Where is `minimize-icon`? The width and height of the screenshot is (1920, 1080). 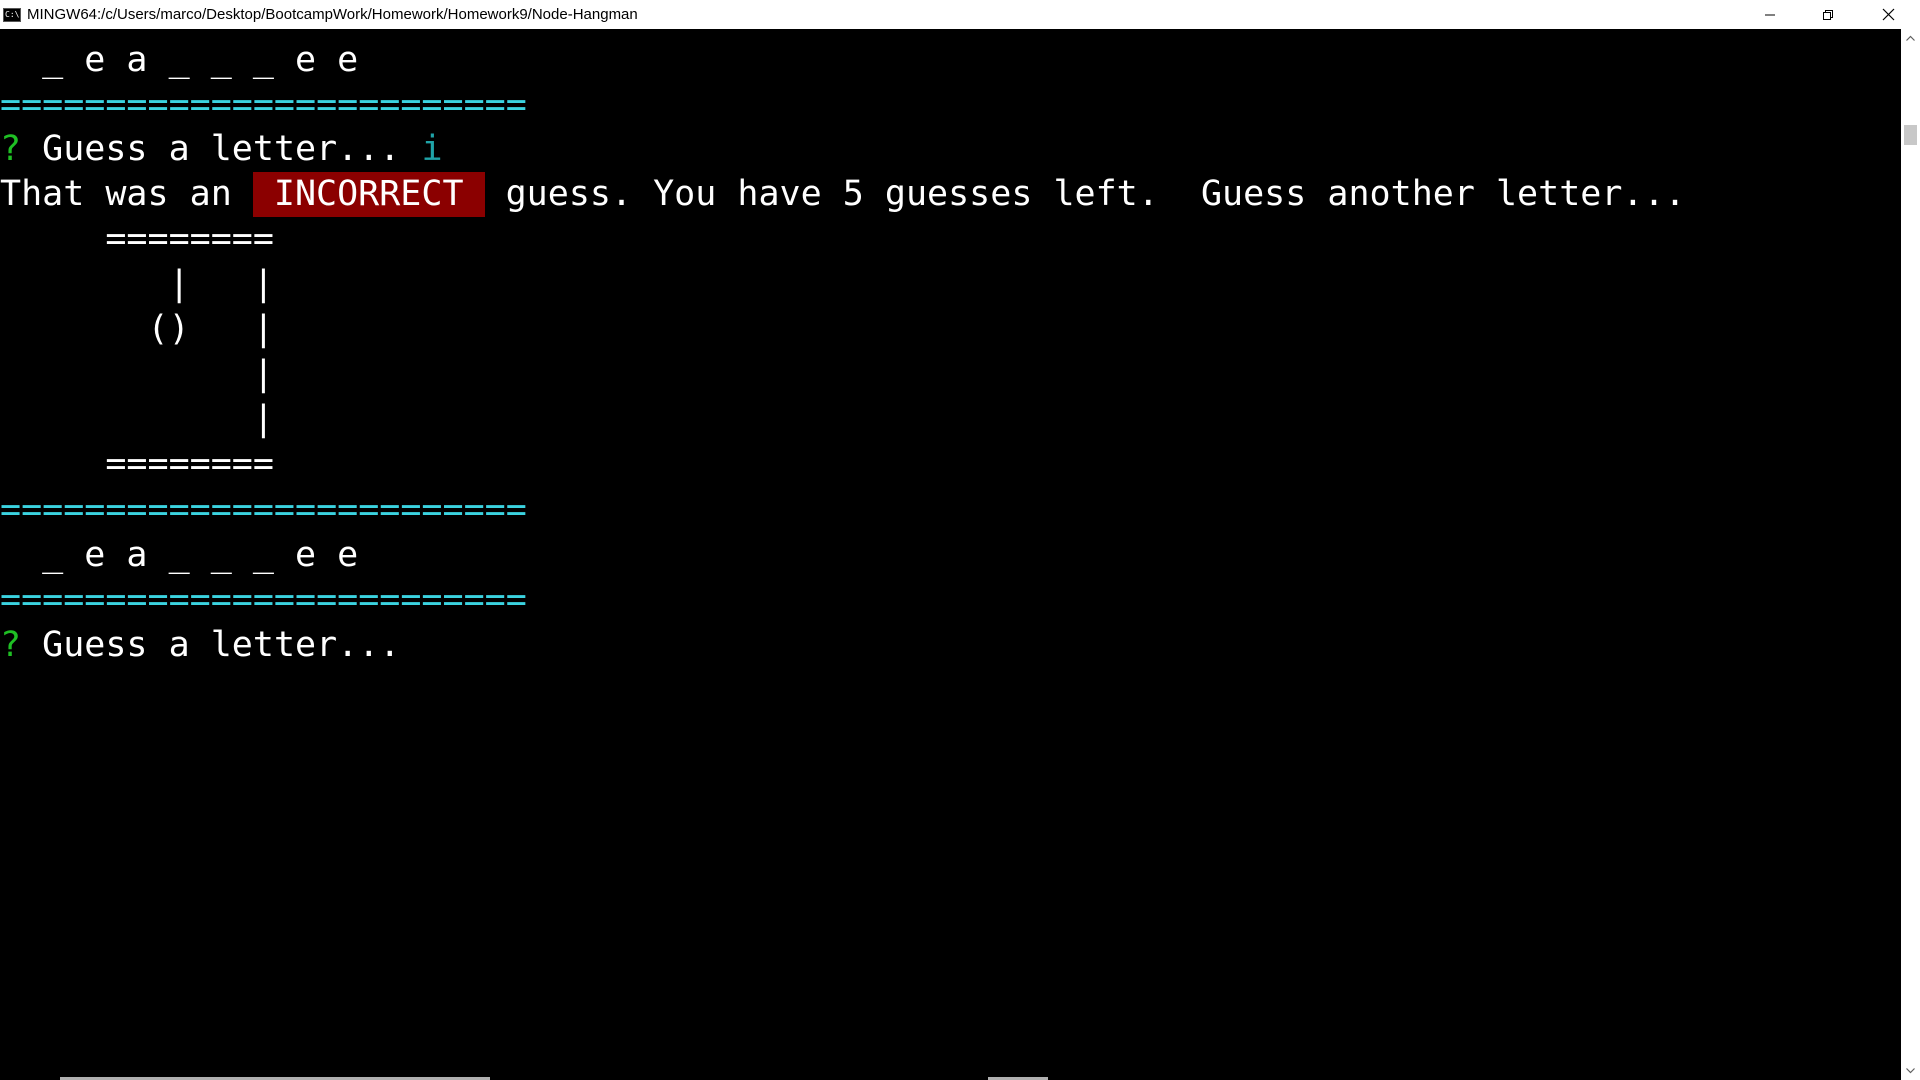
minimize-icon is located at coordinates (1770, 14).